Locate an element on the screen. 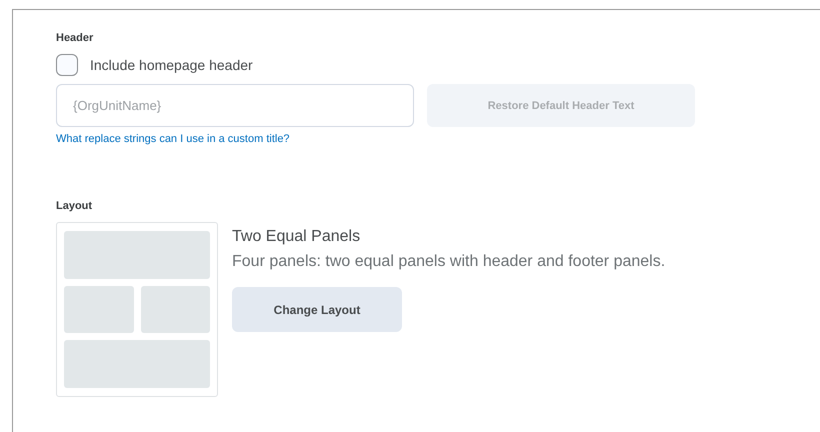 This screenshot has width=820, height=432. change-layout-button: Change Layout is located at coordinates (317, 309).